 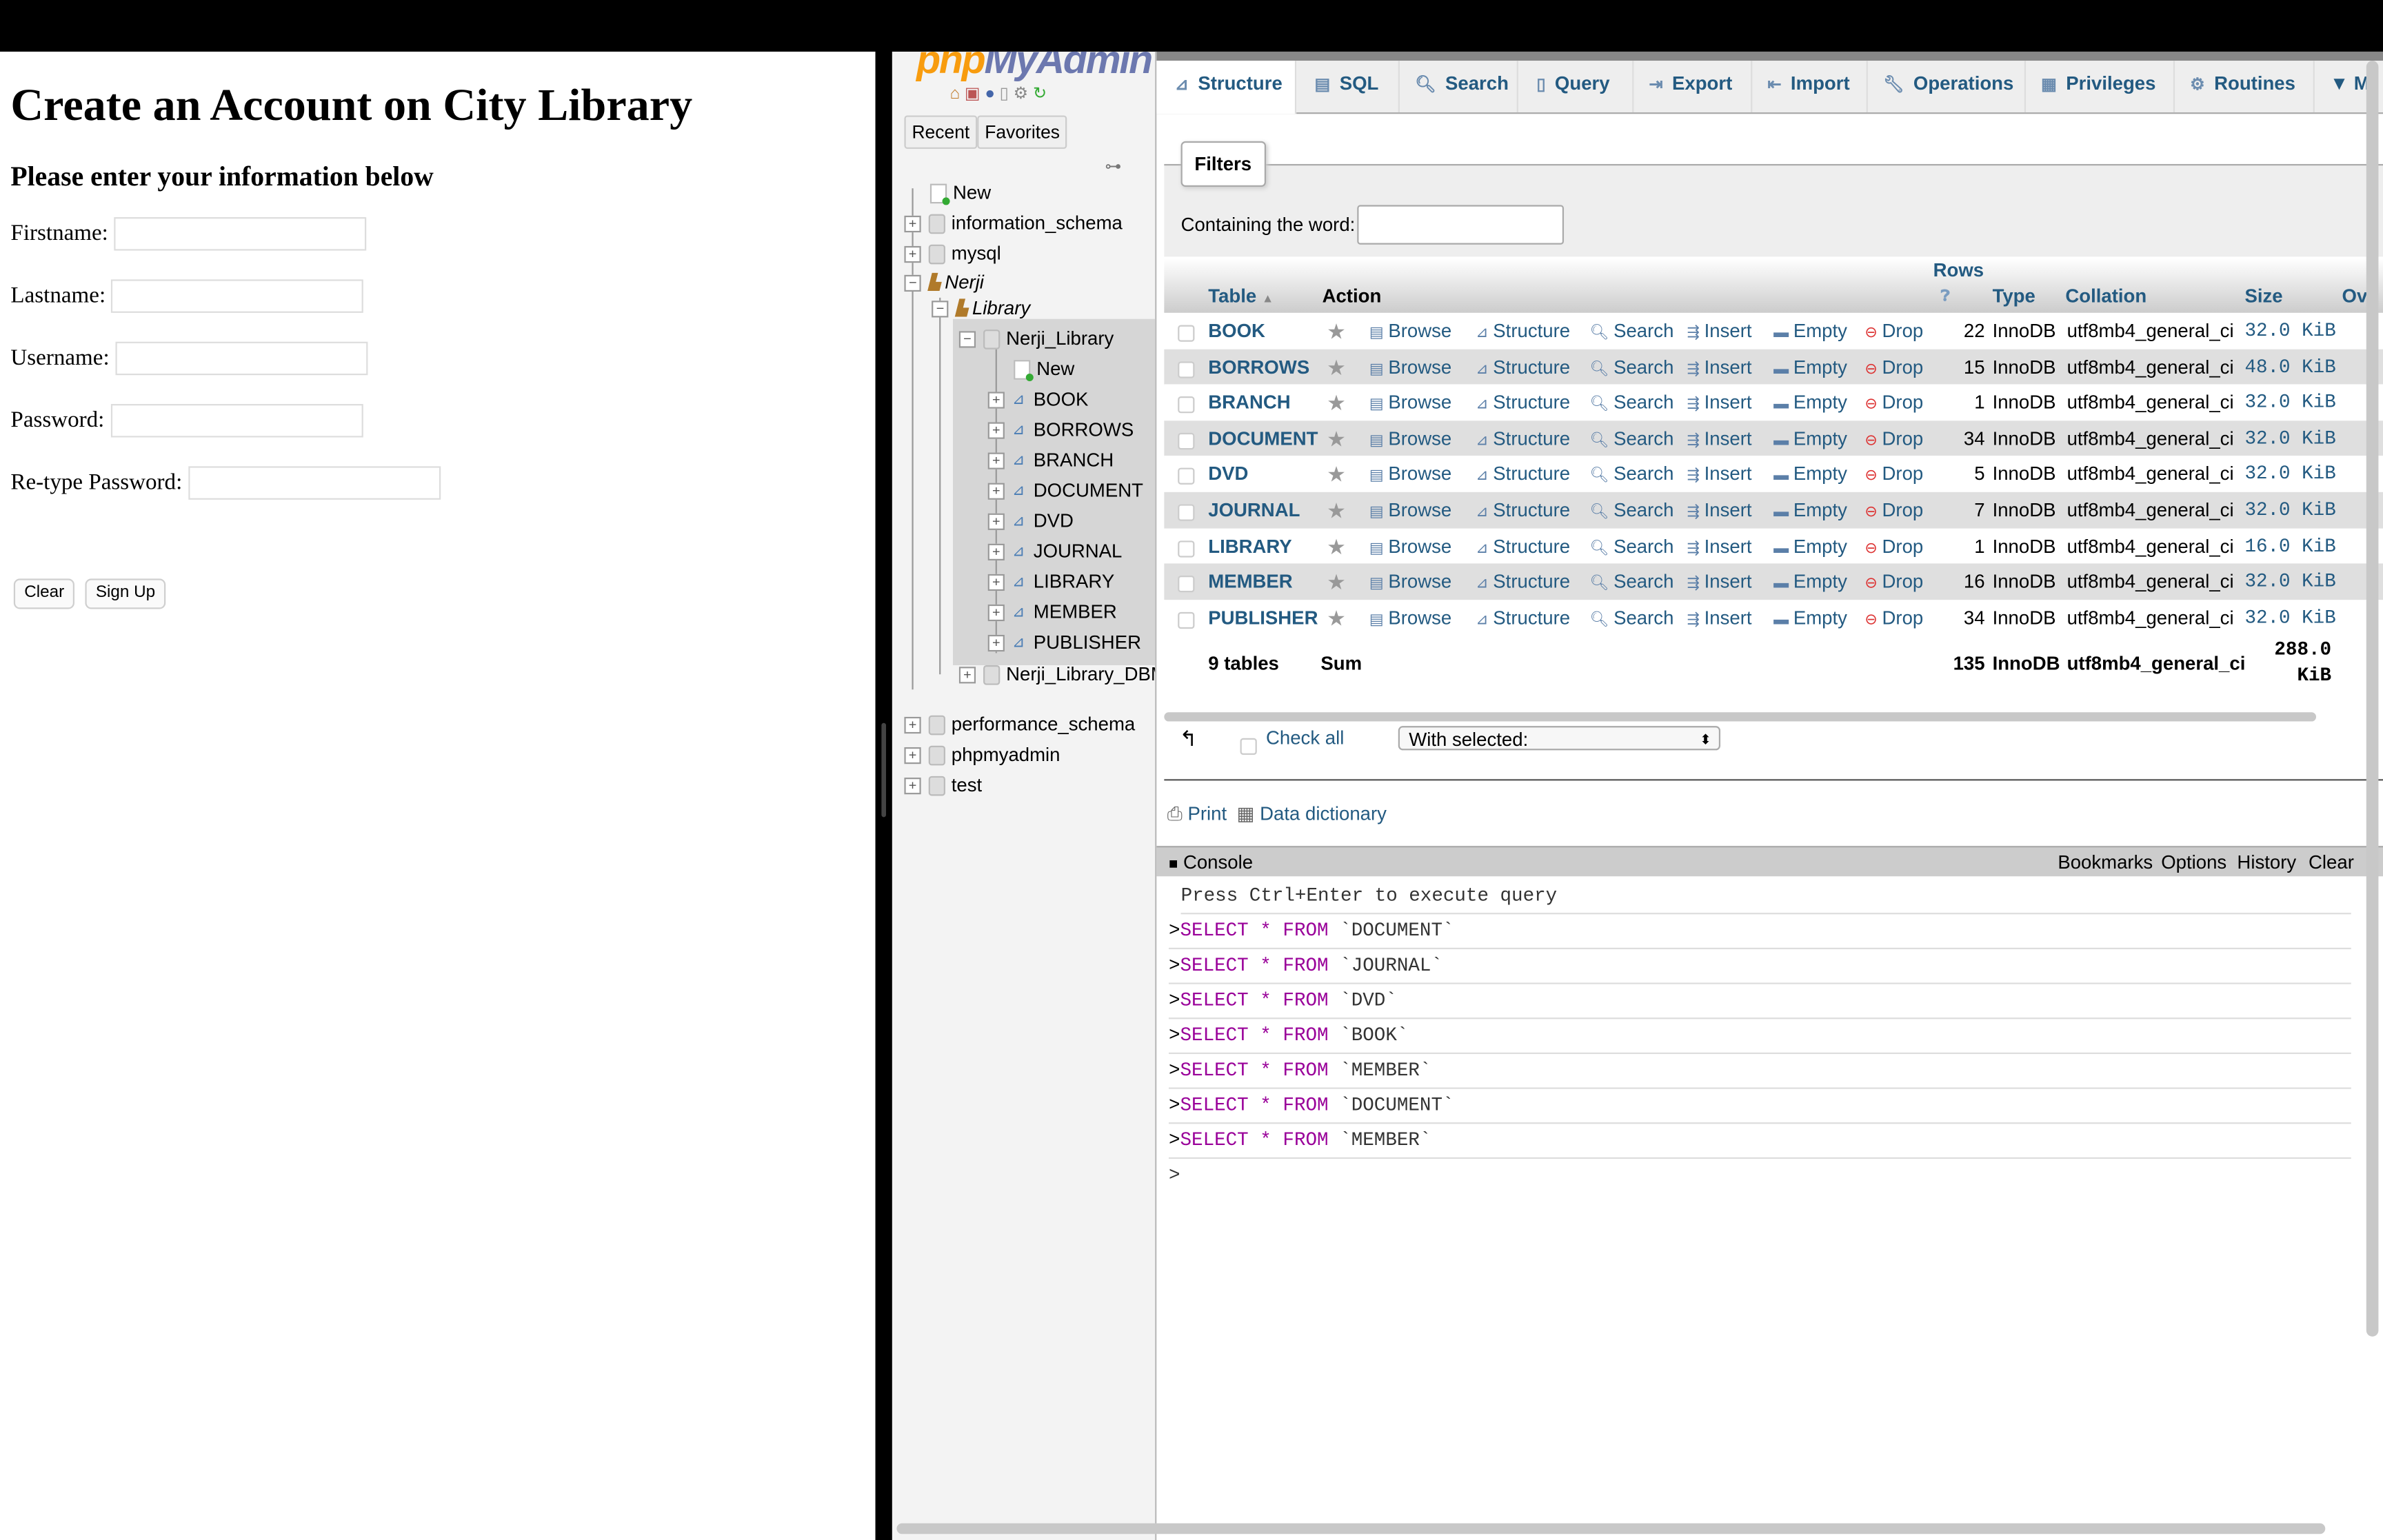 What do you see at coordinates (944, 283) in the screenshot?
I see `tree-item-nerji: − ▙ Nerji` at bounding box center [944, 283].